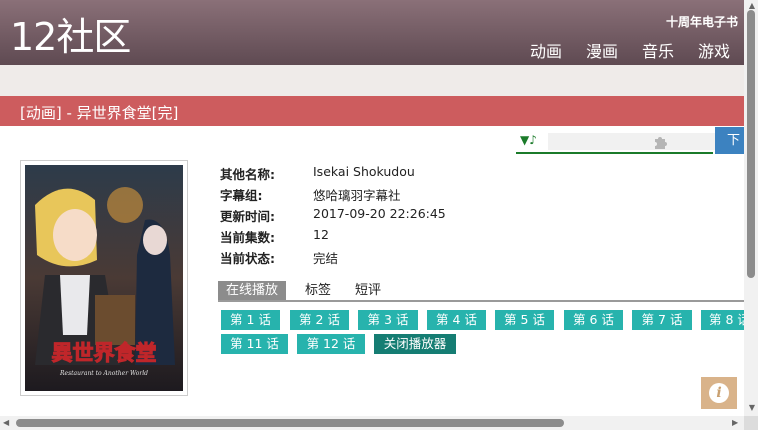  I want to click on episode-button-11: 第 11 话, so click(254, 344).